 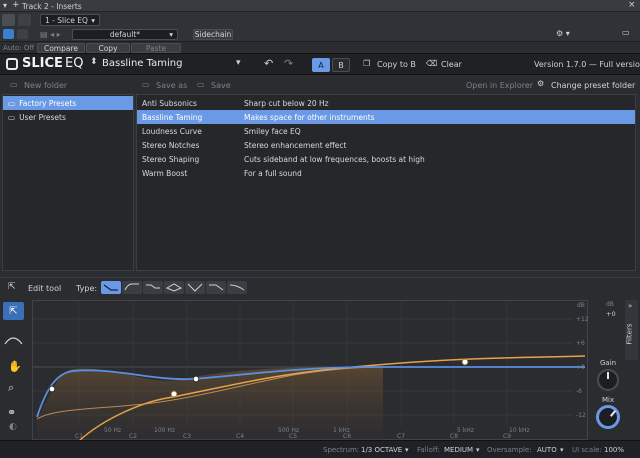 What do you see at coordinates (608, 417) in the screenshot?
I see `mix-knob` at bounding box center [608, 417].